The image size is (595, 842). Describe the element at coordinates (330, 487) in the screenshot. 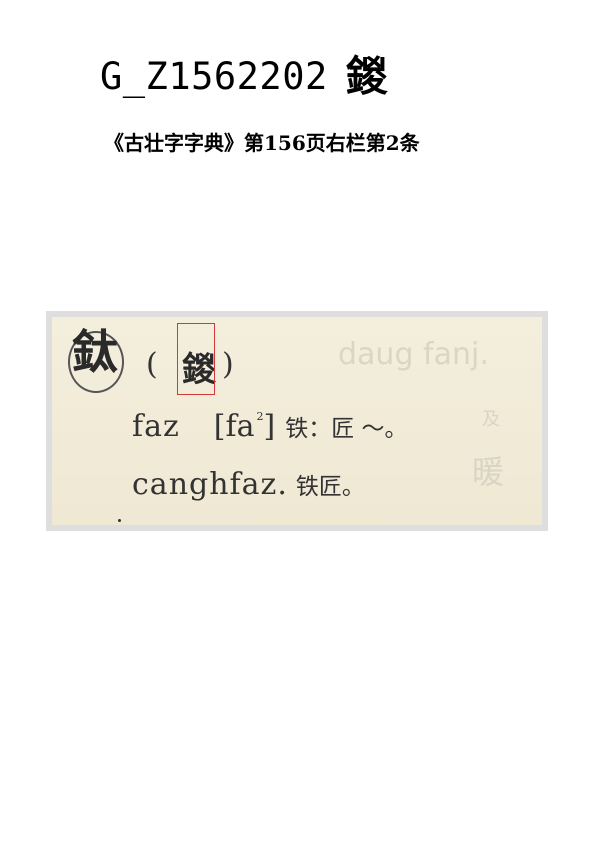

I see `compound-gloss: 铁匠。` at that location.